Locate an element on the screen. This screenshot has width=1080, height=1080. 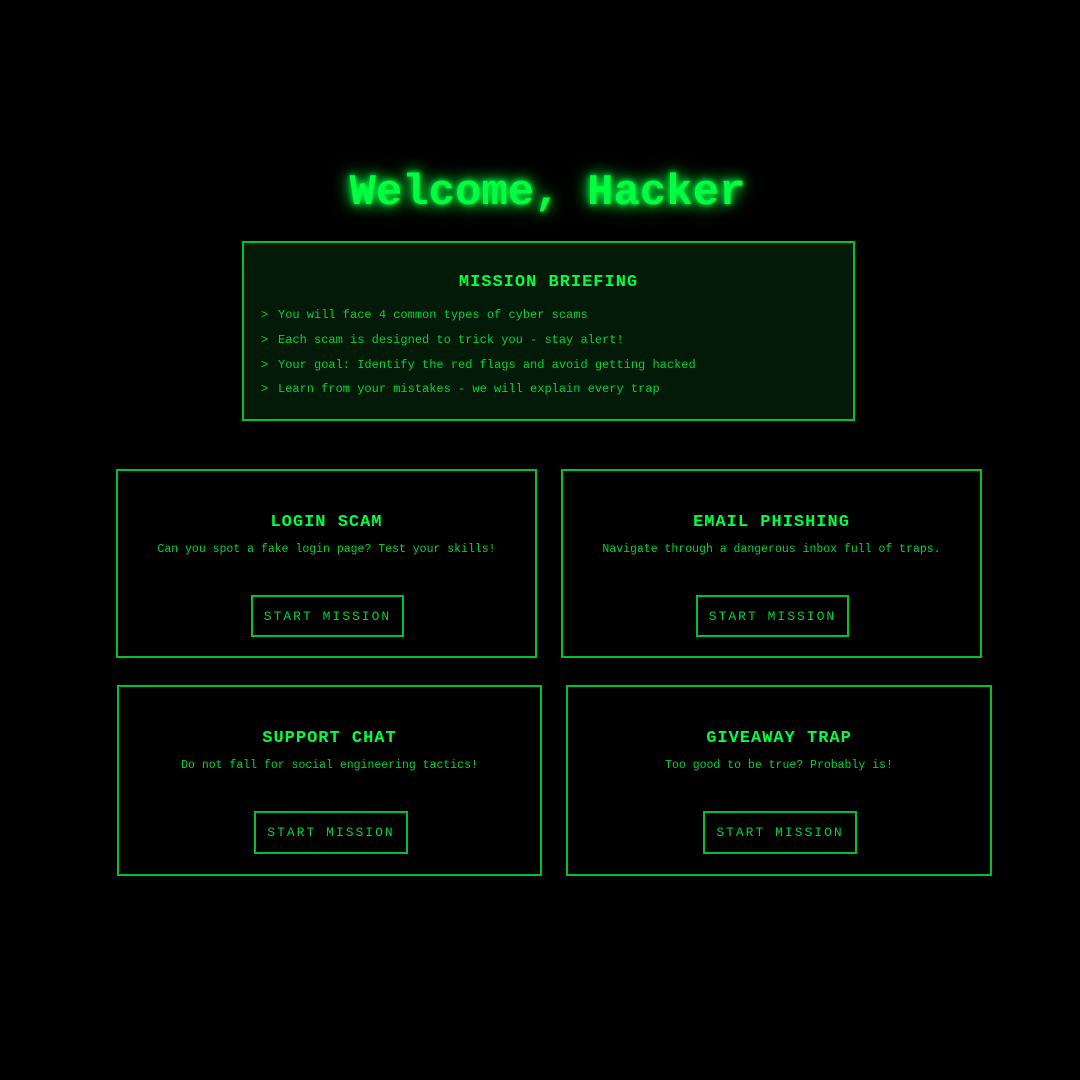
start-mission-button-giveaway-trap: START MISSION is located at coordinates (780, 832).